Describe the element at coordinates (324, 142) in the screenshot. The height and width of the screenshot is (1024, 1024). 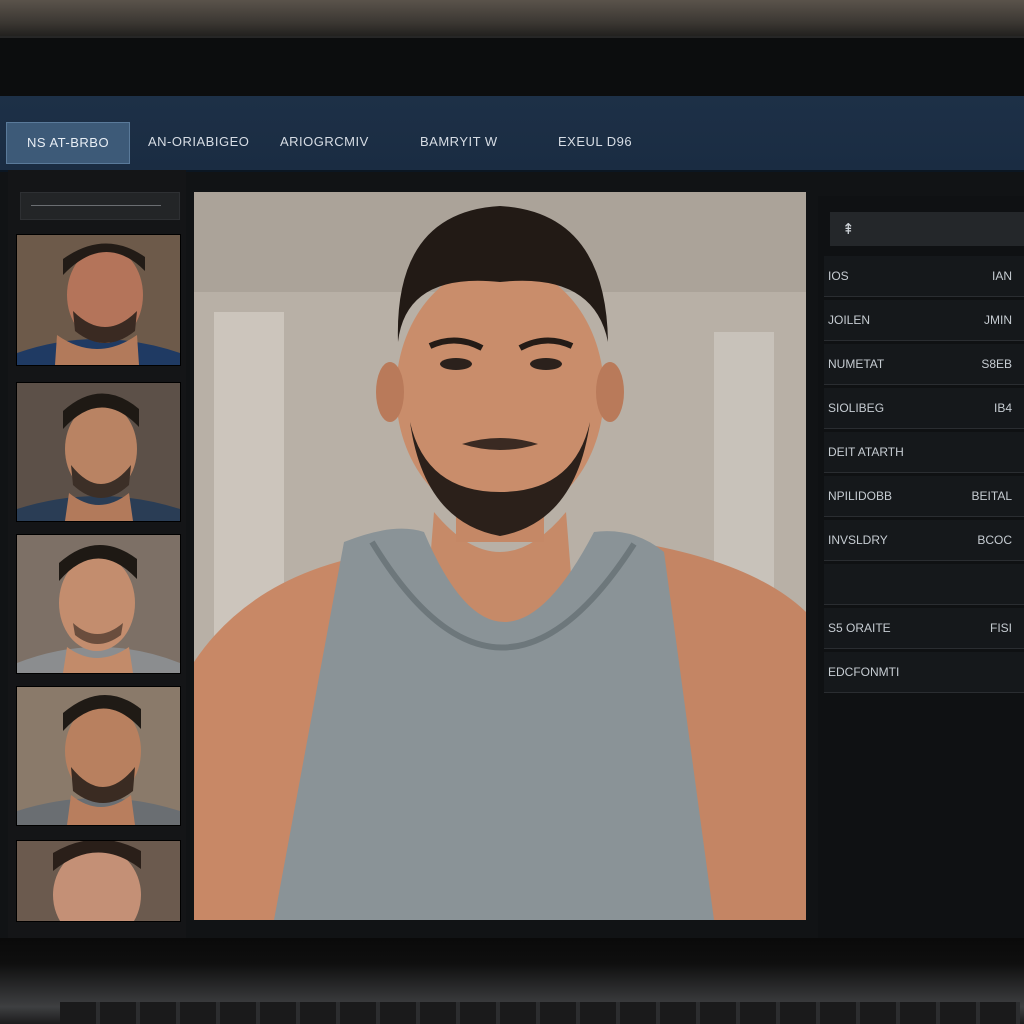
I see `tab-3: ARIOGRCMIV` at that location.